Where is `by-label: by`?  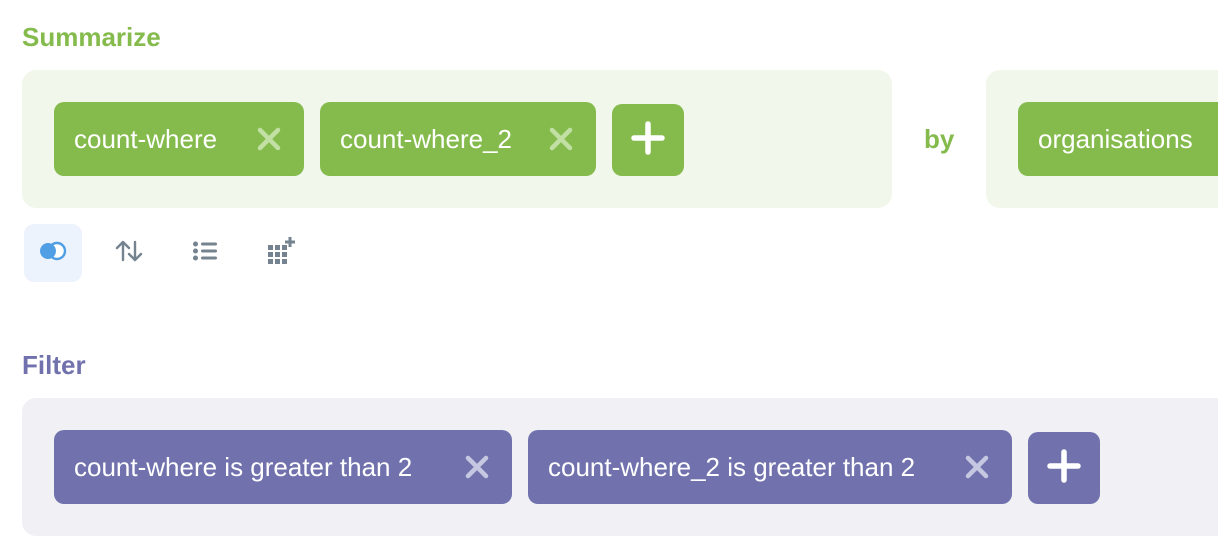
by-label: by is located at coordinates (939, 139).